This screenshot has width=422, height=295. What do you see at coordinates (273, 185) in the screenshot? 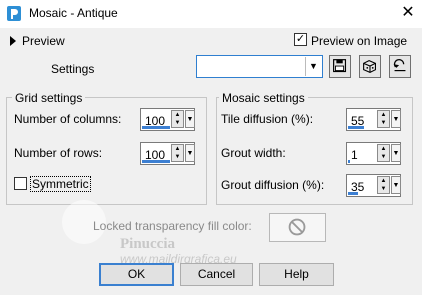
I see `grout-diffusion-label: Grout diffusion (%):` at bounding box center [273, 185].